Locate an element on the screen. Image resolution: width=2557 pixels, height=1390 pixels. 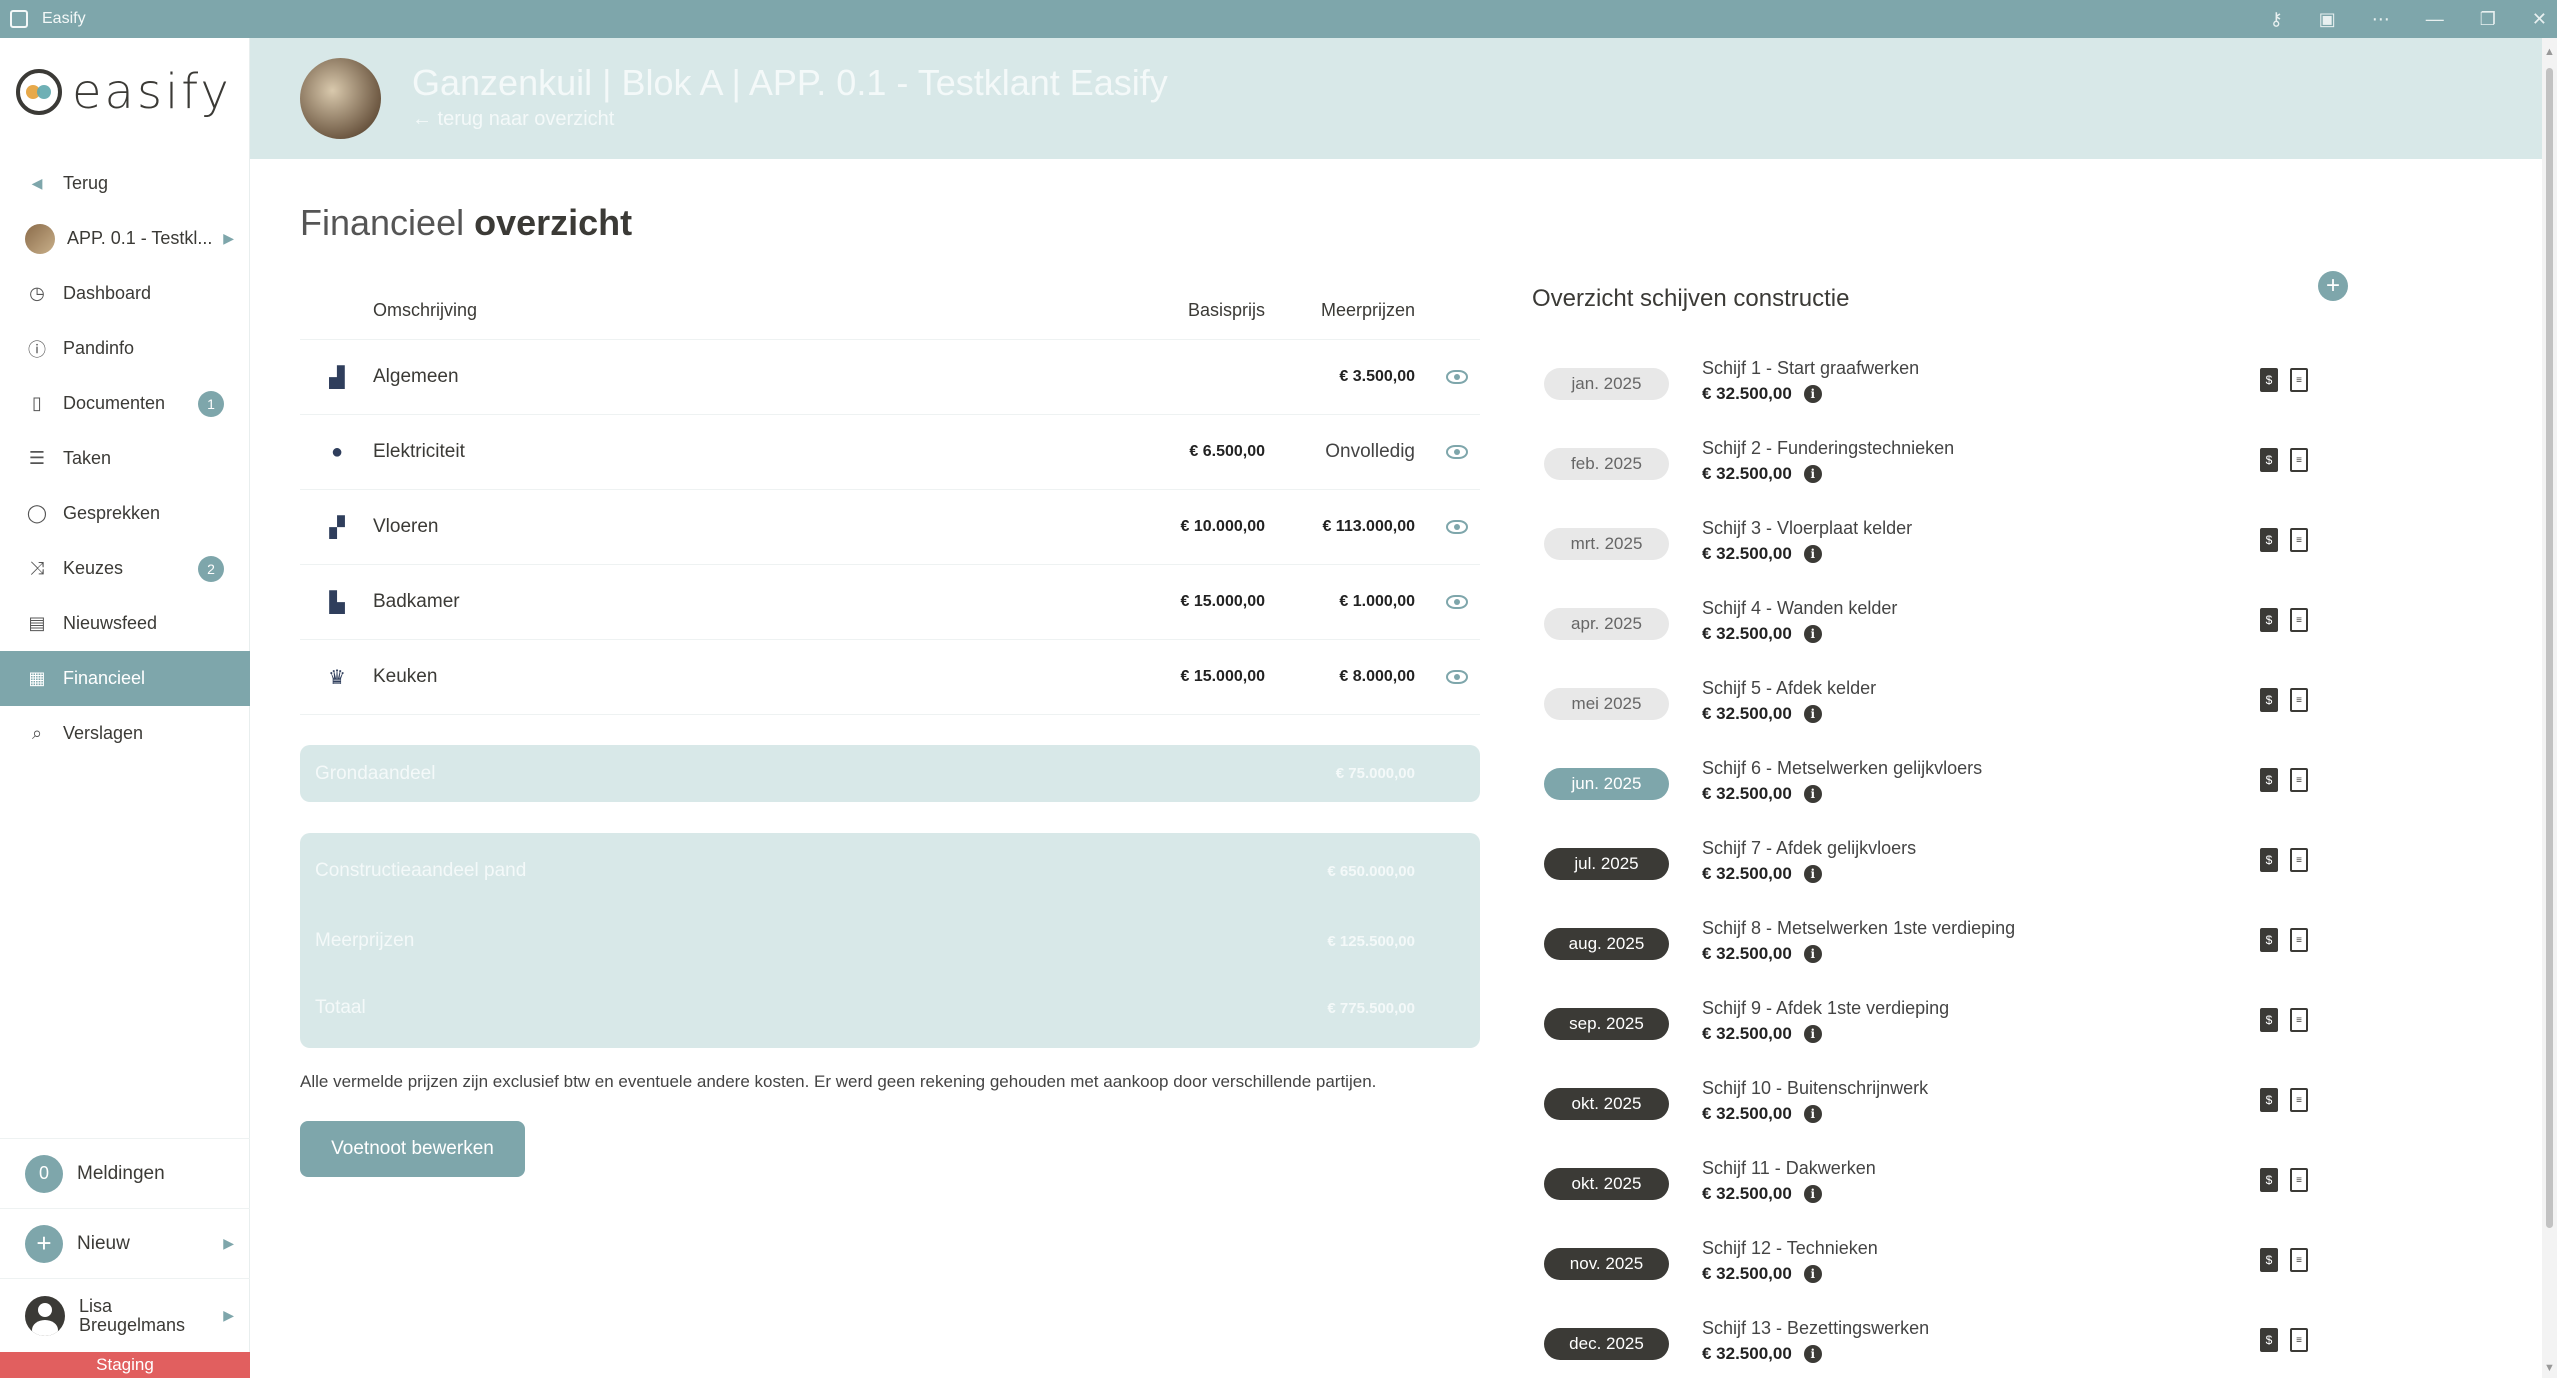
window-controls: ⚷ ▣ ⋯ — ❐ ✕ is located at coordinates (2408, 19).